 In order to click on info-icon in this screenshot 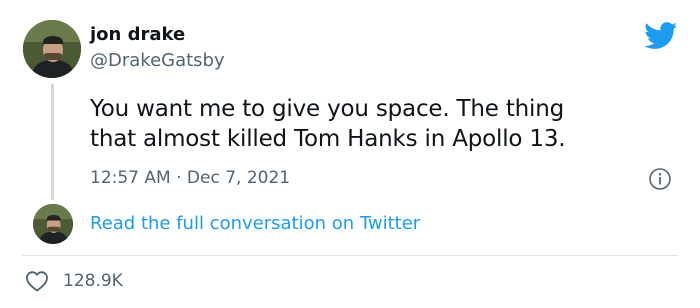, I will do `click(660, 179)`.